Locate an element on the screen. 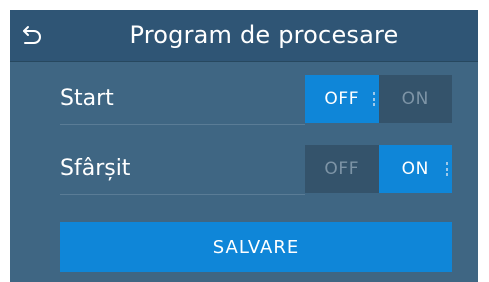 The height and width of the screenshot is (282, 489). toggle-end: OFF ON is located at coordinates (378, 169).